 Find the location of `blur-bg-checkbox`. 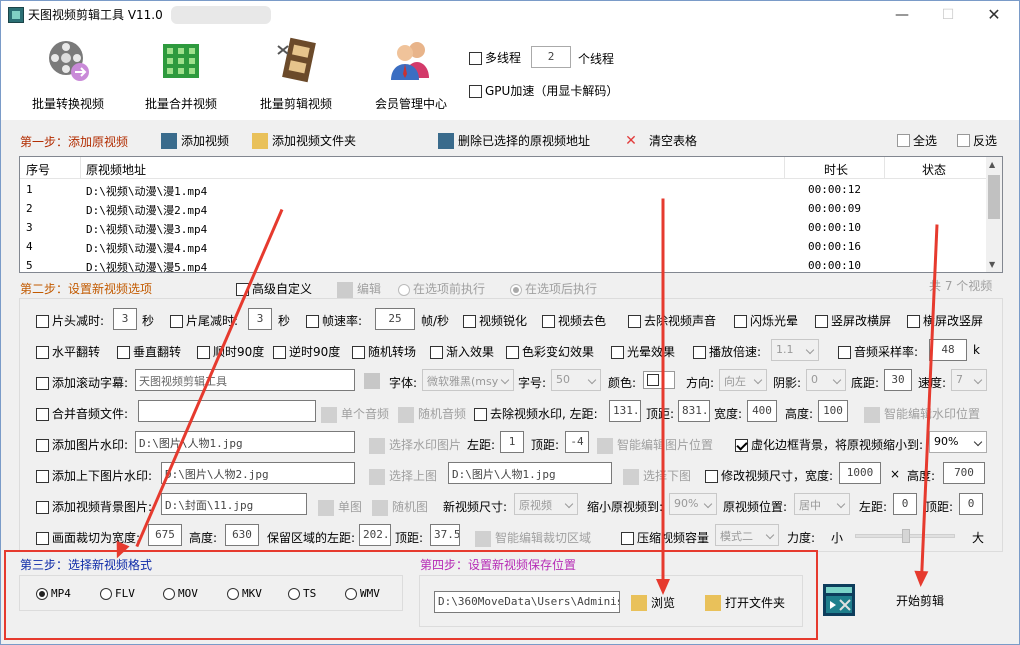

blur-bg-checkbox is located at coordinates (741, 445).